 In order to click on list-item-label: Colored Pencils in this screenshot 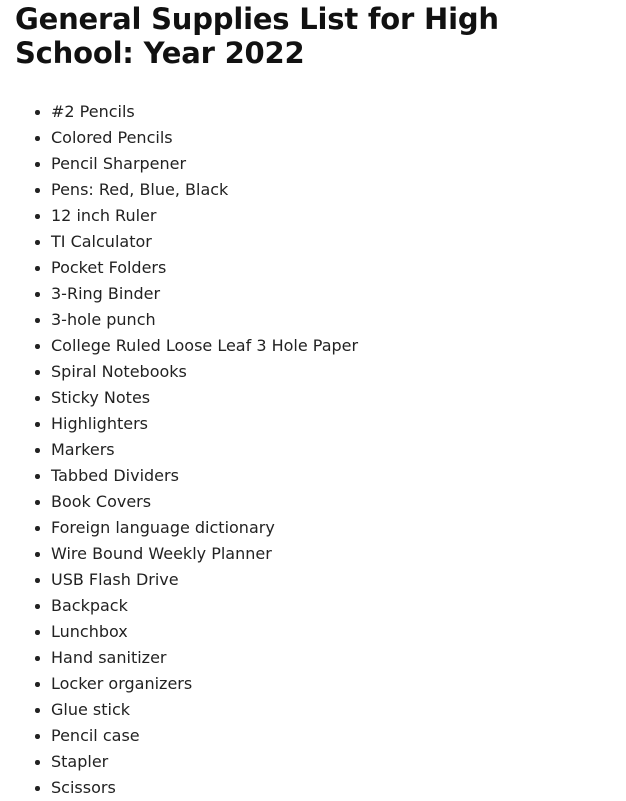, I will do `click(112, 137)`.